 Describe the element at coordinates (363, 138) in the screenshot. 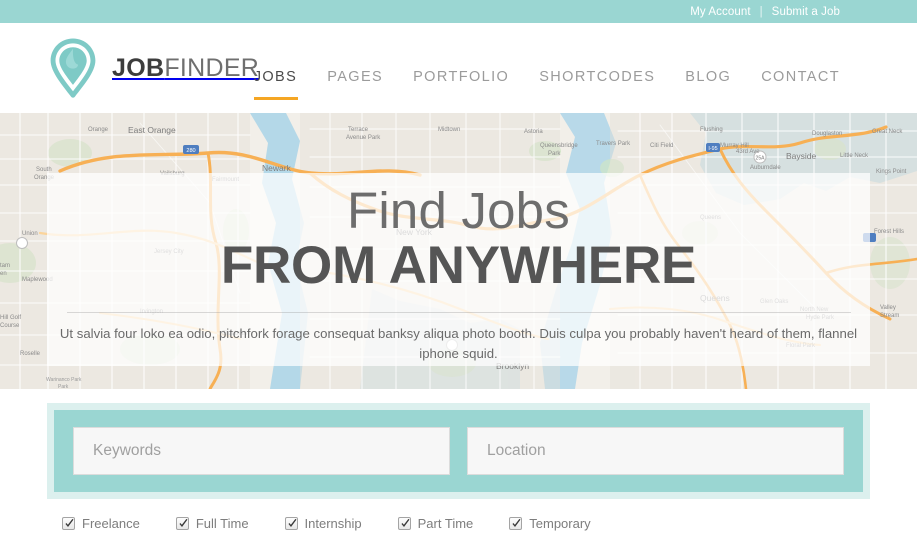

I see `svg-text: Avenue Park` at that location.